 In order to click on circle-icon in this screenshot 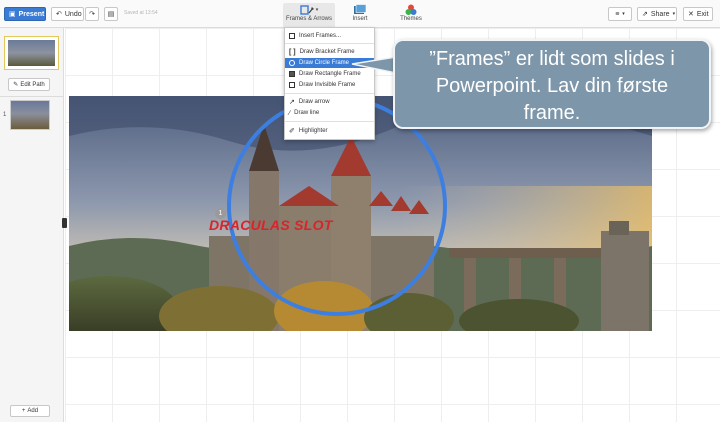, I will do `click(292, 63)`.